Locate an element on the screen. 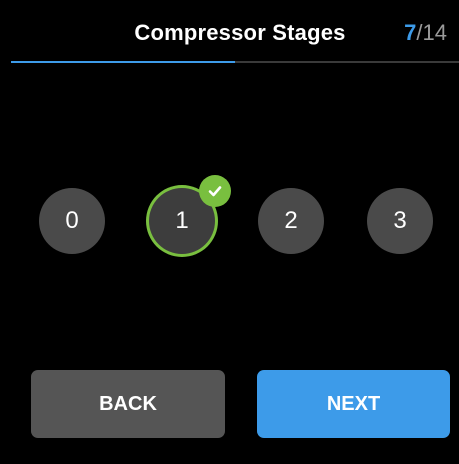 Image resolution: width=459 pixels, height=464 pixels. back-button: BACK is located at coordinates (128, 404).